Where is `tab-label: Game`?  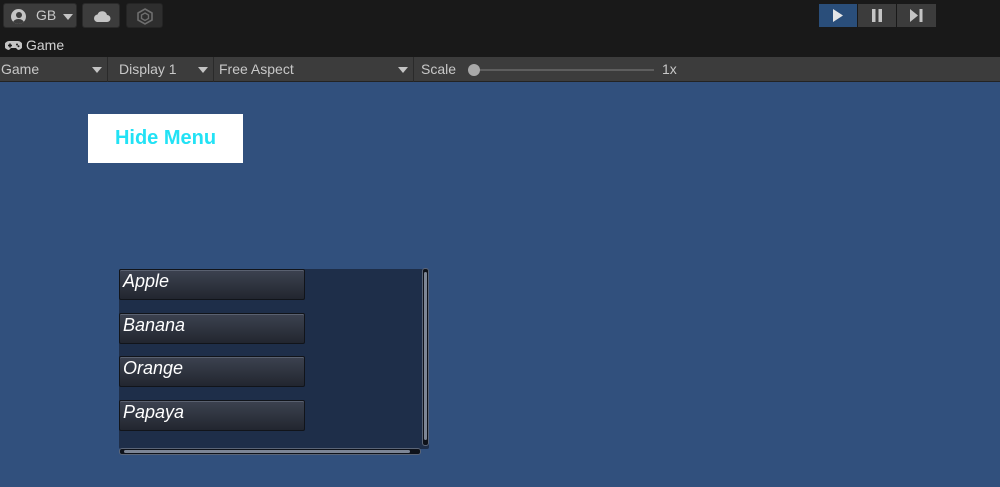 tab-label: Game is located at coordinates (45, 45).